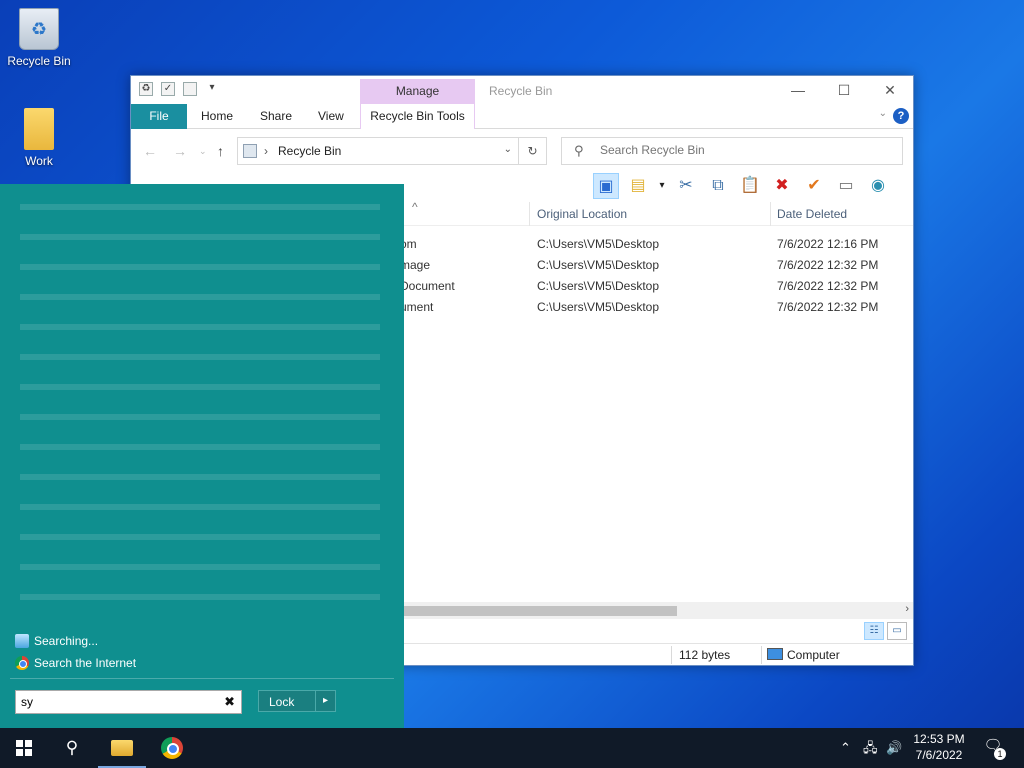 This screenshot has width=1024, height=768. Describe the element at coordinates (775, 654) in the screenshot. I see `computer-icon` at that location.